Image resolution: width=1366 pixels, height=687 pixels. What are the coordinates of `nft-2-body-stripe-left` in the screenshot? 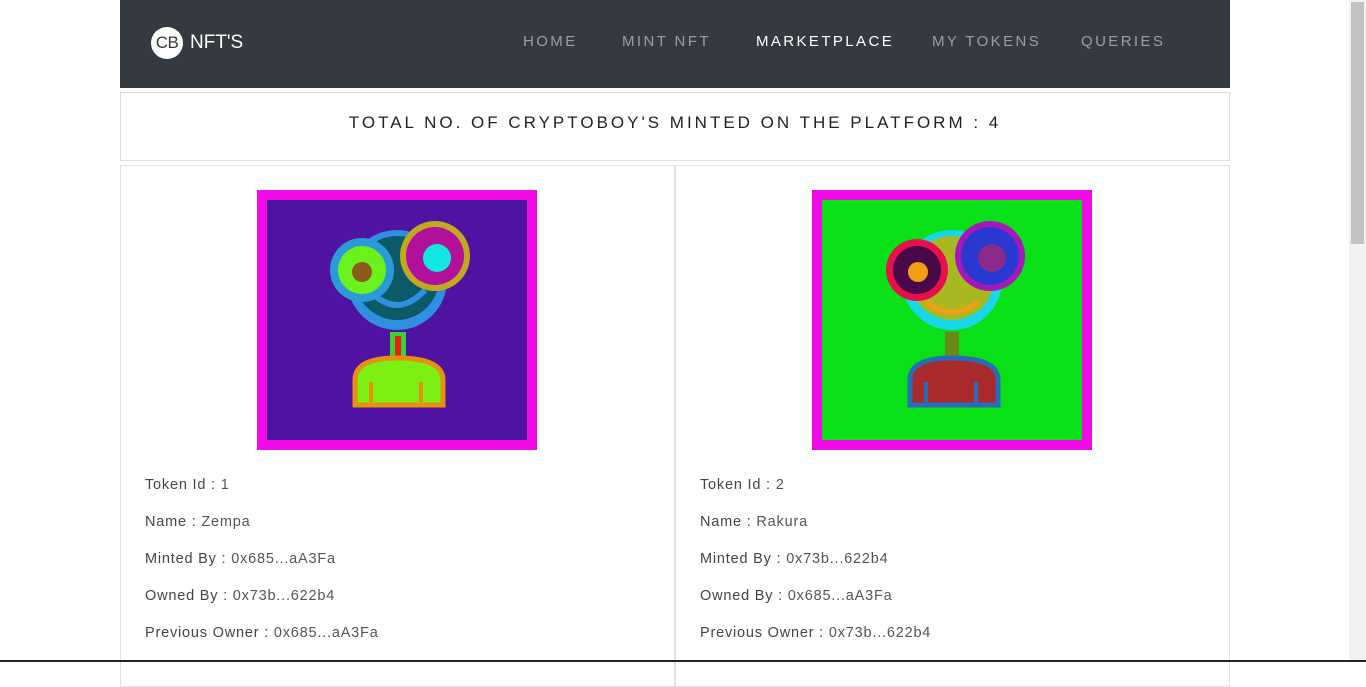 It's located at (926, 392).